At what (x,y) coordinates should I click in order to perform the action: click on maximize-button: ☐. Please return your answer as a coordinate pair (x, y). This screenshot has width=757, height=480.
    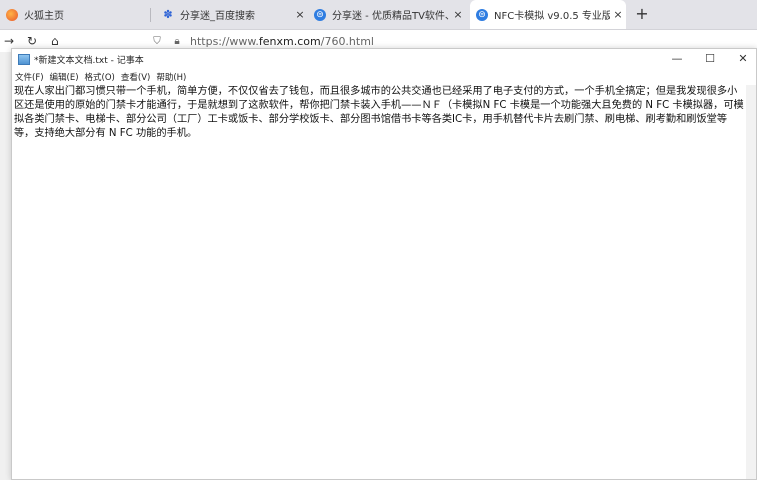
    Looking at the image, I should click on (710, 59).